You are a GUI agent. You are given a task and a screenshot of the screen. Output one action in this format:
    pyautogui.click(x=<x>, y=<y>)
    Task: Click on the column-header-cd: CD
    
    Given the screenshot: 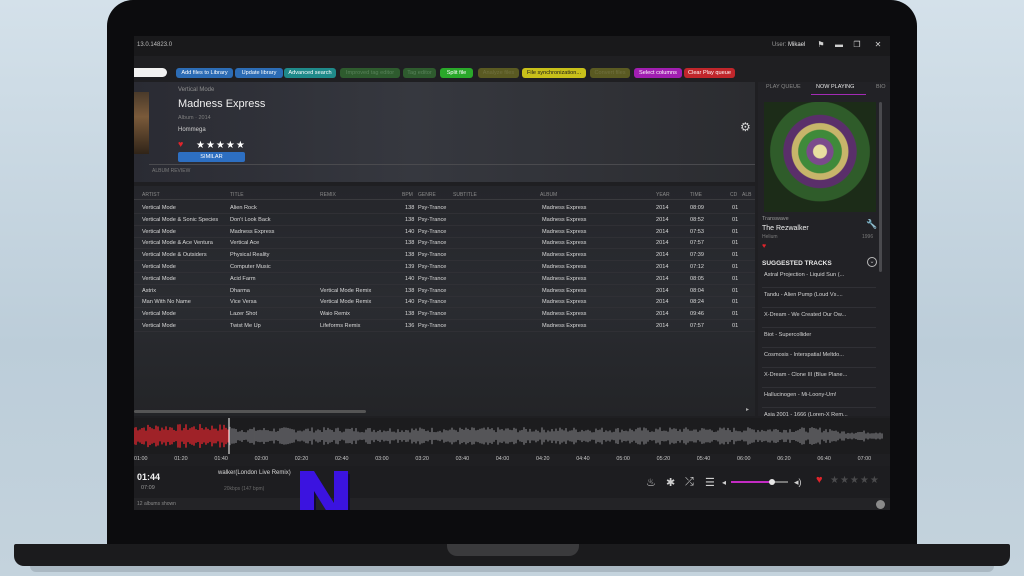 What is the action you would take?
    pyautogui.click(x=733, y=195)
    